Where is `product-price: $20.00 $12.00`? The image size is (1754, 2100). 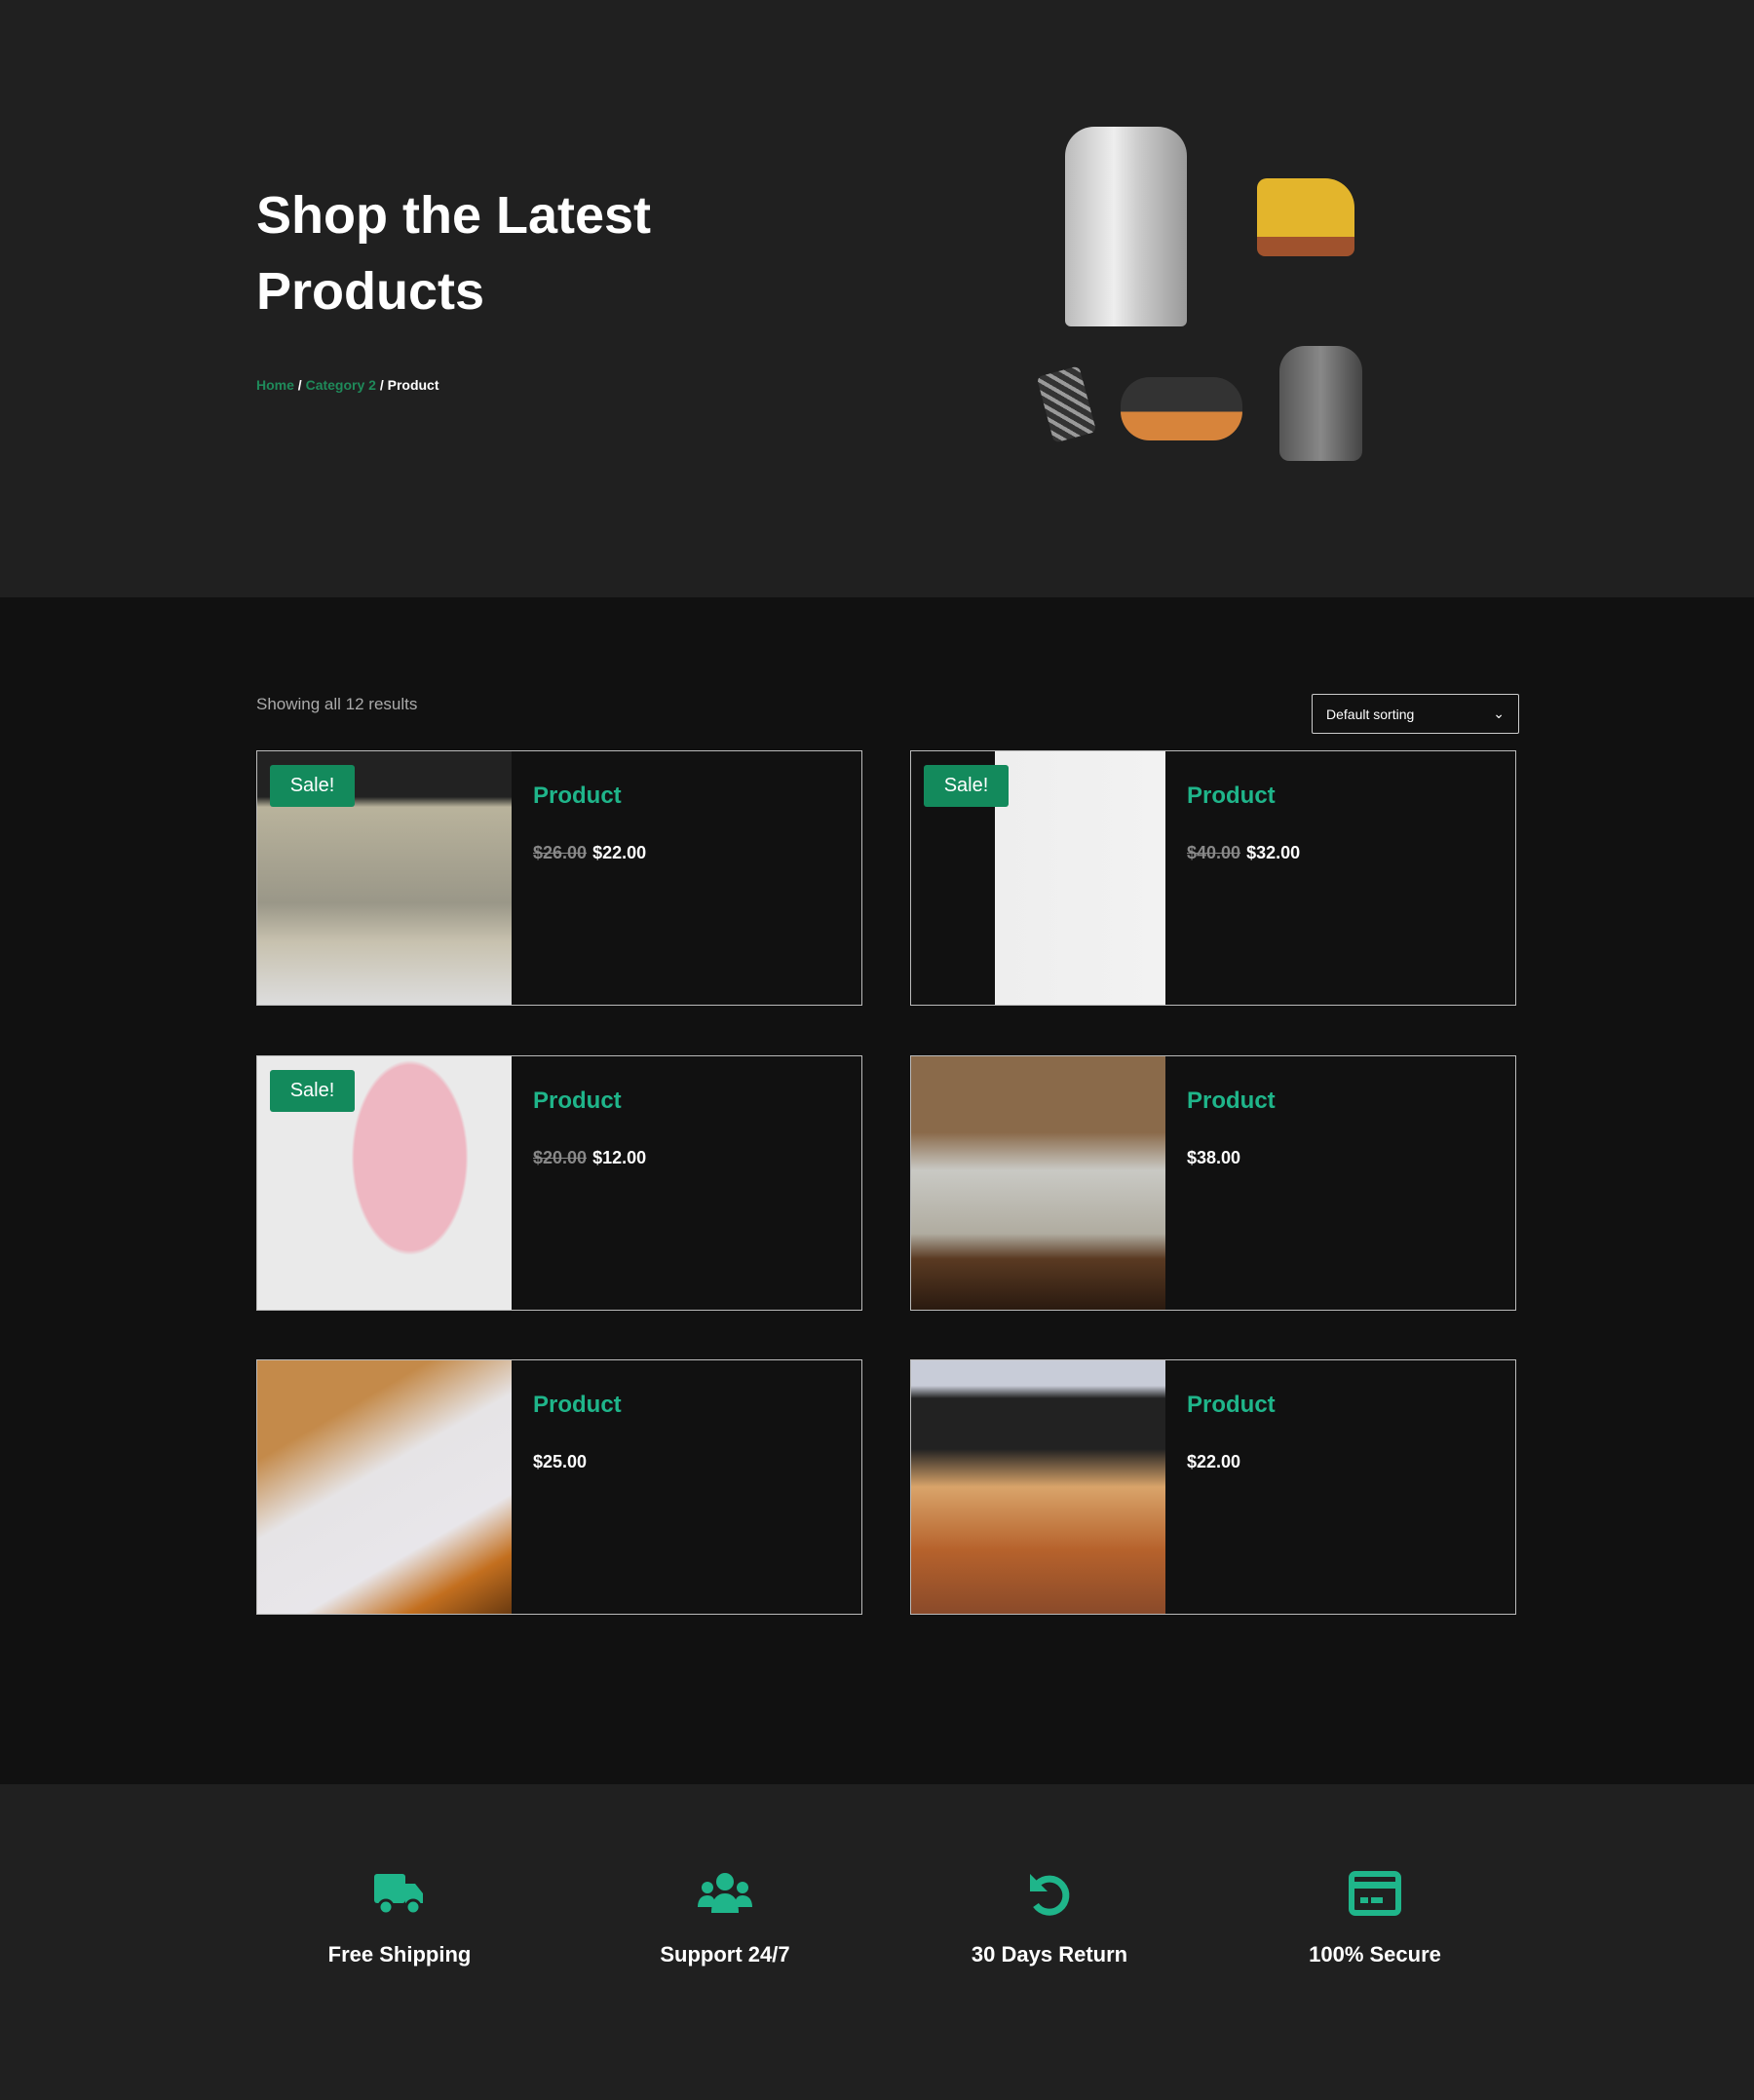 product-price: $20.00 $12.00 is located at coordinates (590, 1157).